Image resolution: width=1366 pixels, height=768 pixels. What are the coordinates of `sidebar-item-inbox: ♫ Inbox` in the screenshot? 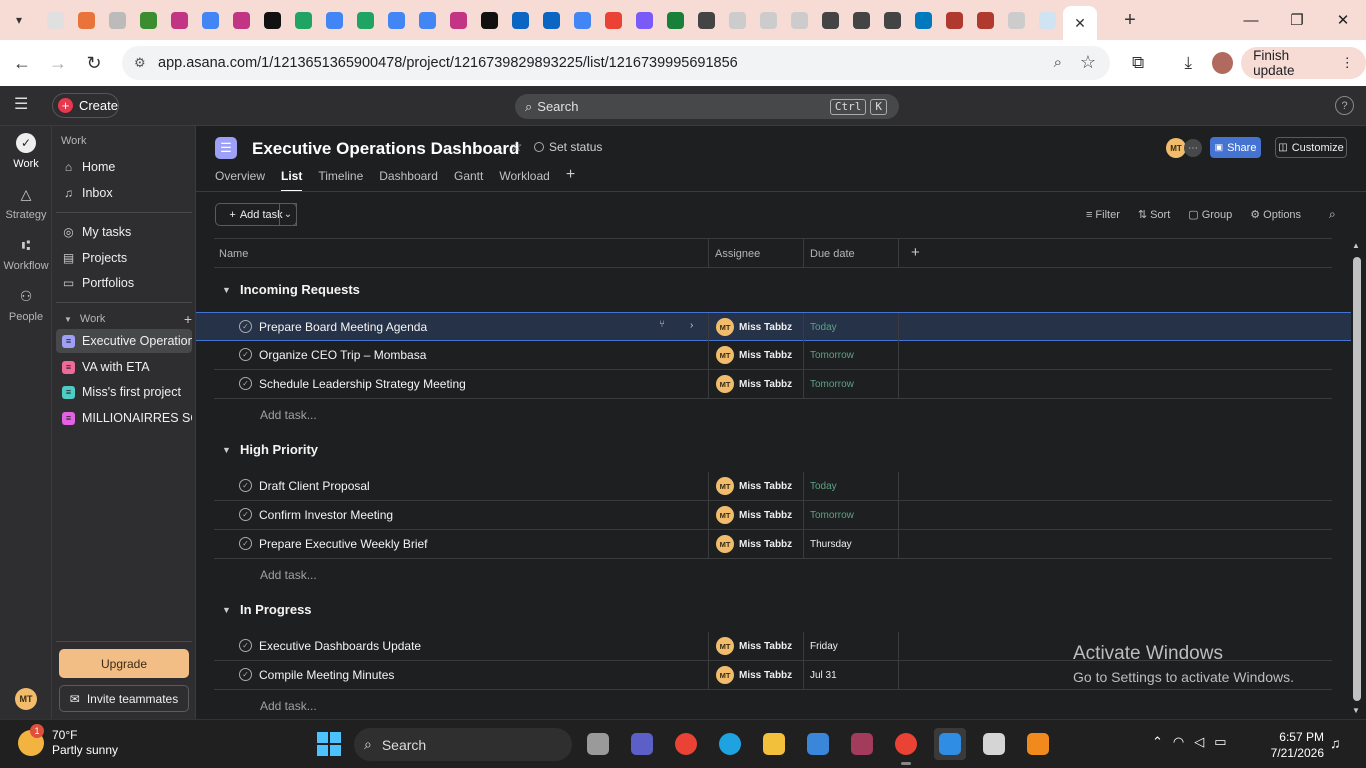 It's located at (124, 193).